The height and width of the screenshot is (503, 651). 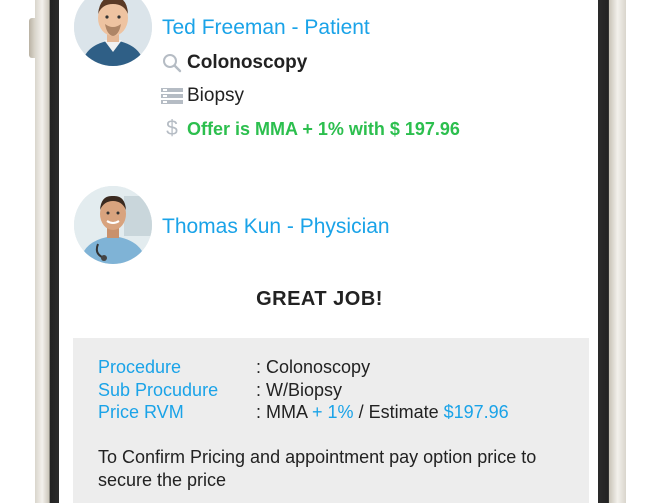 I want to click on great-job-message: GREAT JOB!, so click(x=319, y=299).